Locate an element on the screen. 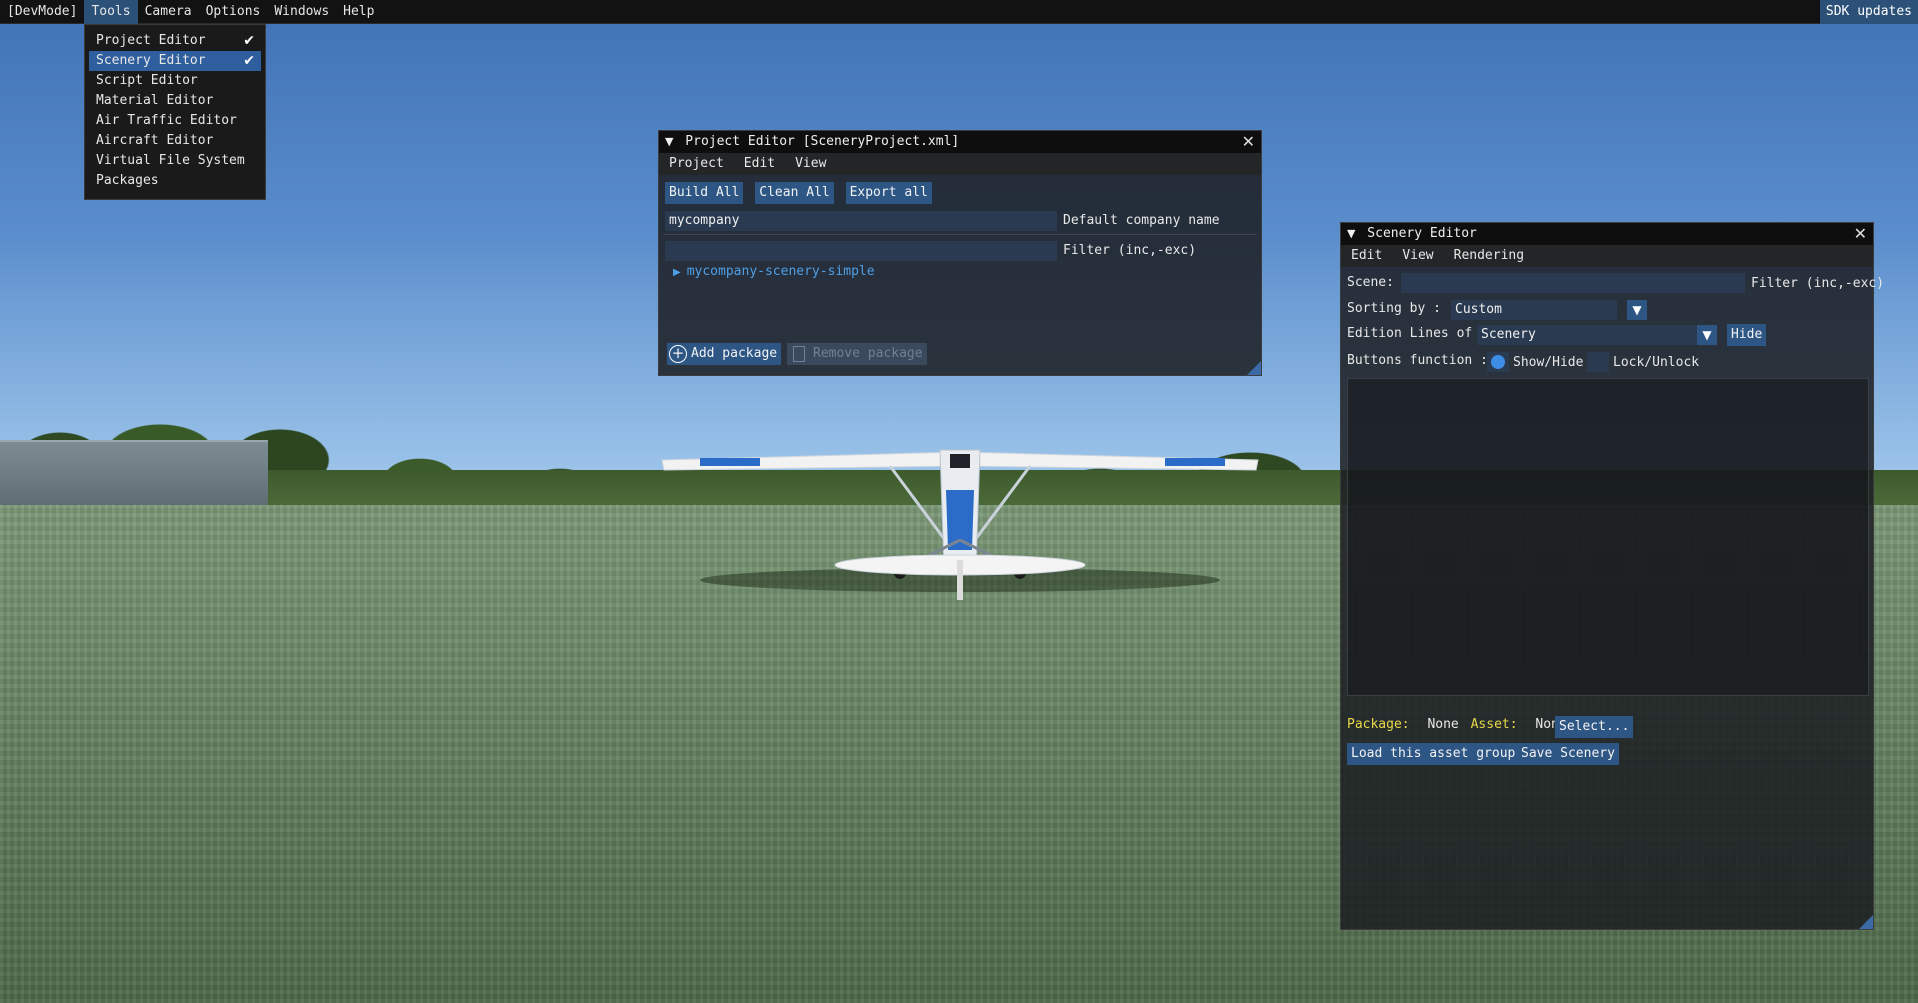 This screenshot has width=1918, height=1003. scene-input is located at coordinates (1573, 283).